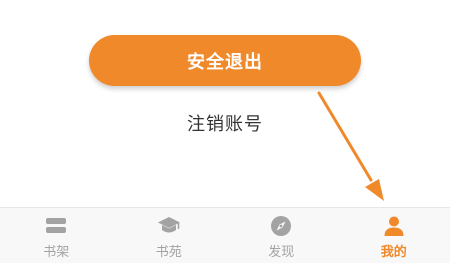 This screenshot has width=450, height=263. Describe the element at coordinates (56, 226) in the screenshot. I see `bookshelf-icon` at that location.